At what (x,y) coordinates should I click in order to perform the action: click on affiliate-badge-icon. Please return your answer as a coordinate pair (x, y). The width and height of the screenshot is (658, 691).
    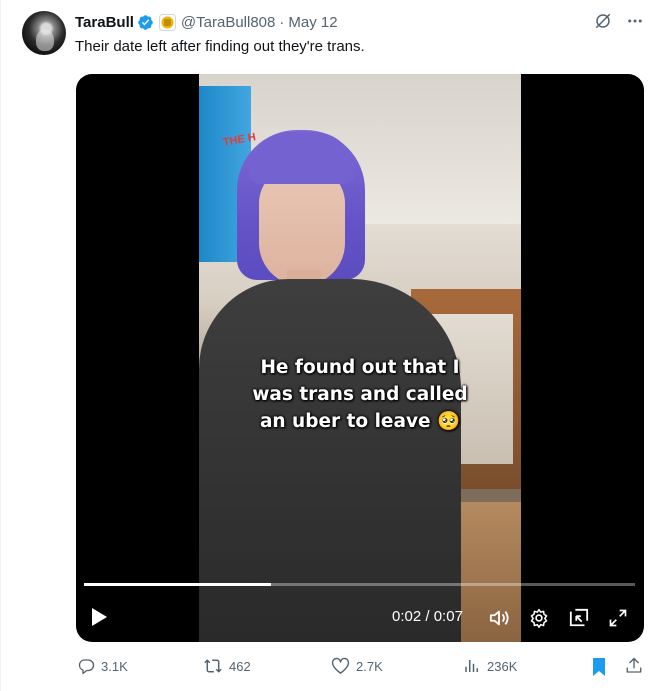
    Looking at the image, I should click on (167, 22).